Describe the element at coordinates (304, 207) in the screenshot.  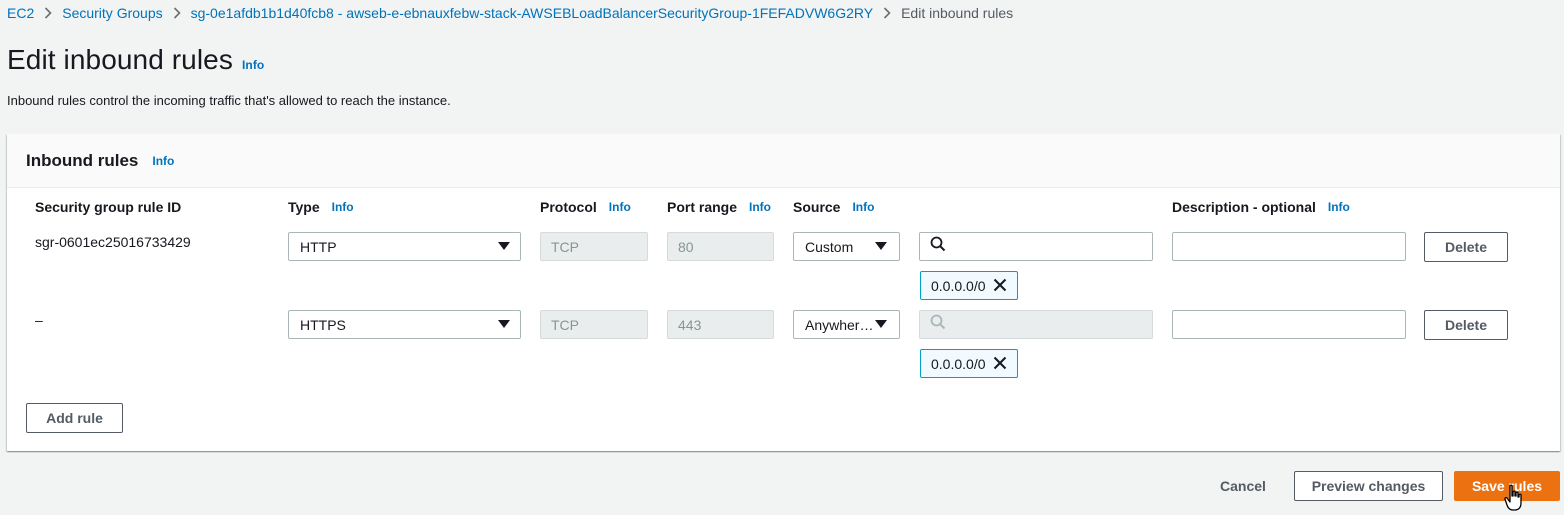
I see `col-header-label: Type` at that location.